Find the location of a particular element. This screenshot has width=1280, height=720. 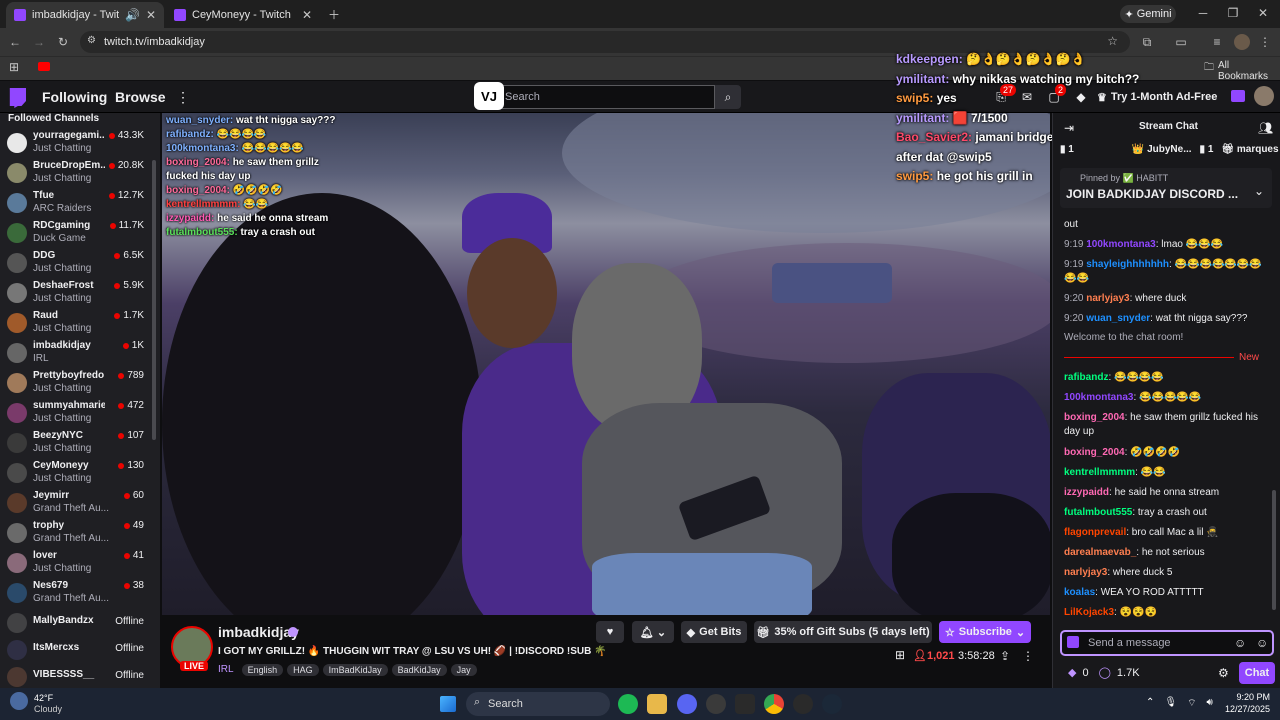

sidebar-channel-offline: ItsMercxs Offline is located at coordinates (76, 650).